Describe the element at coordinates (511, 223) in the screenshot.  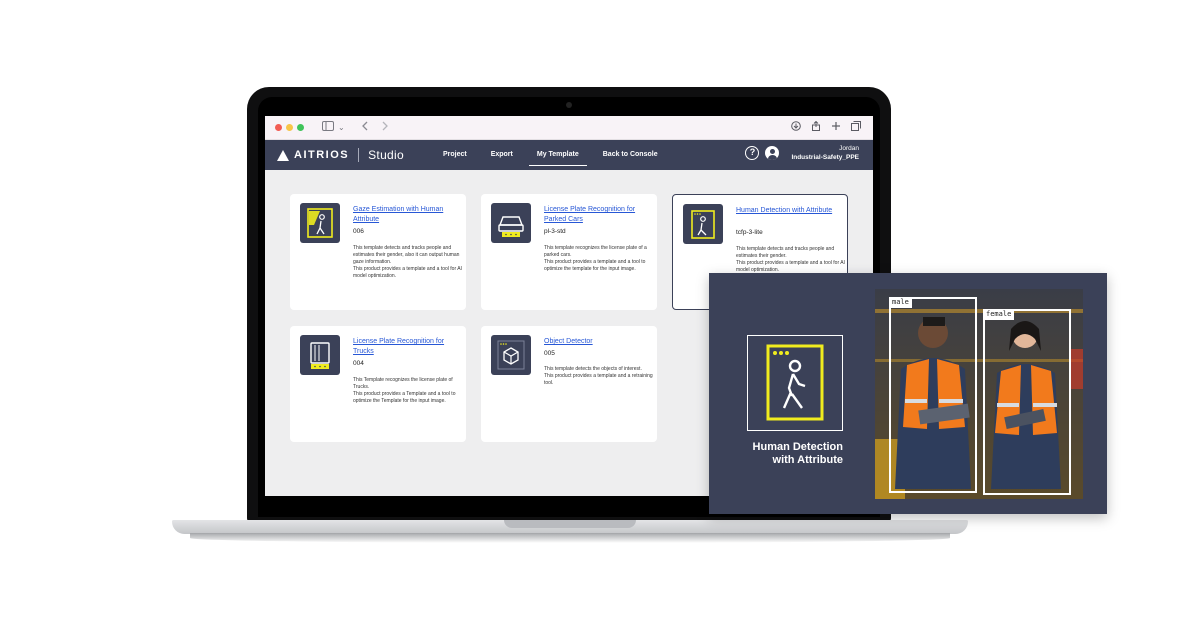
I see `car-icon` at that location.